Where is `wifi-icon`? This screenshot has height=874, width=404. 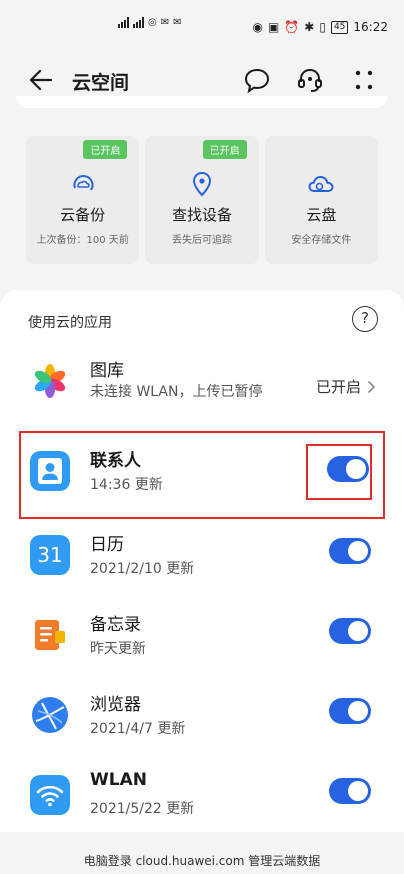
wifi-icon is located at coordinates (50, 795).